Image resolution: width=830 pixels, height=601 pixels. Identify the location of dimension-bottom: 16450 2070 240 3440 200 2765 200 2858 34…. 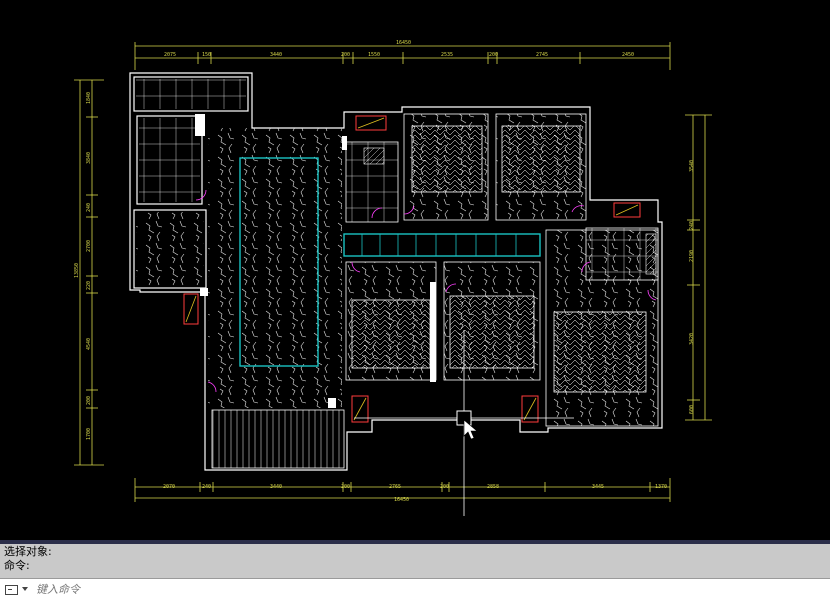
(402, 490).